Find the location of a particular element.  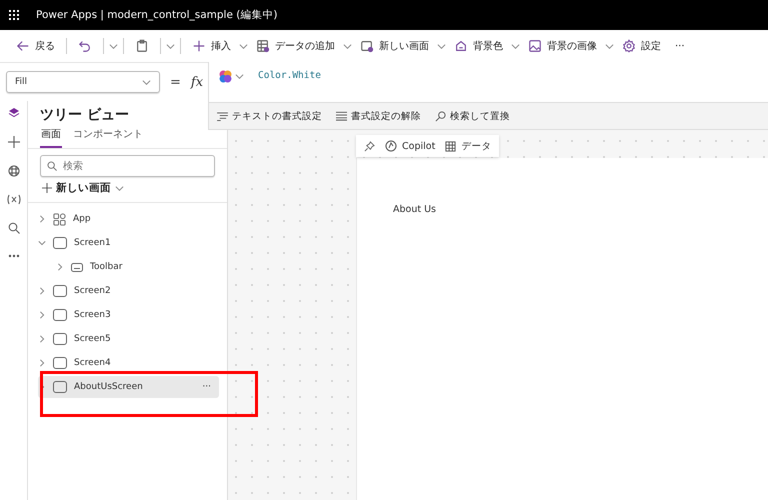

tree-tab: コンポーネント is located at coordinates (108, 136).